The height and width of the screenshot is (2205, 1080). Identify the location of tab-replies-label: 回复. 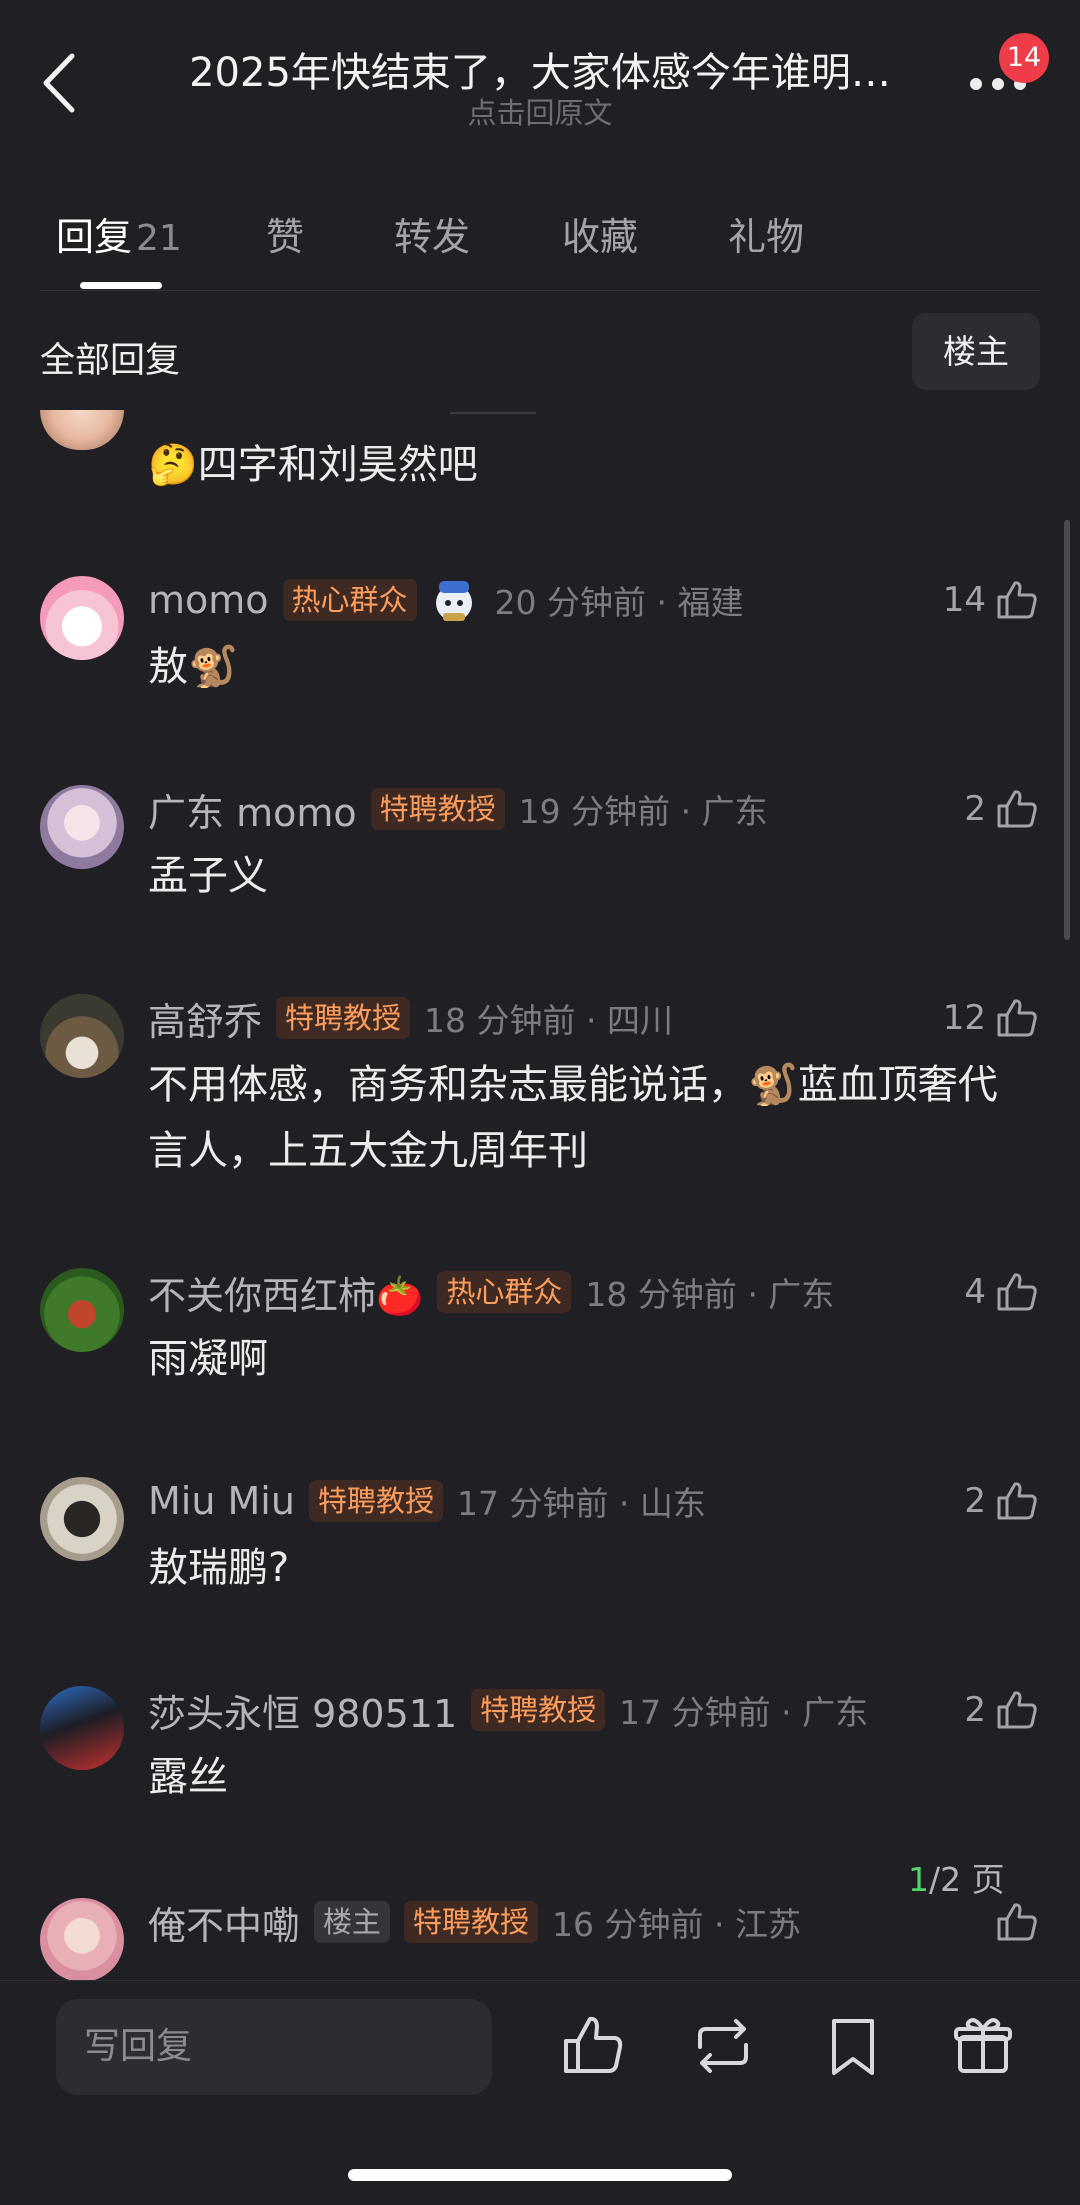
(94, 237).